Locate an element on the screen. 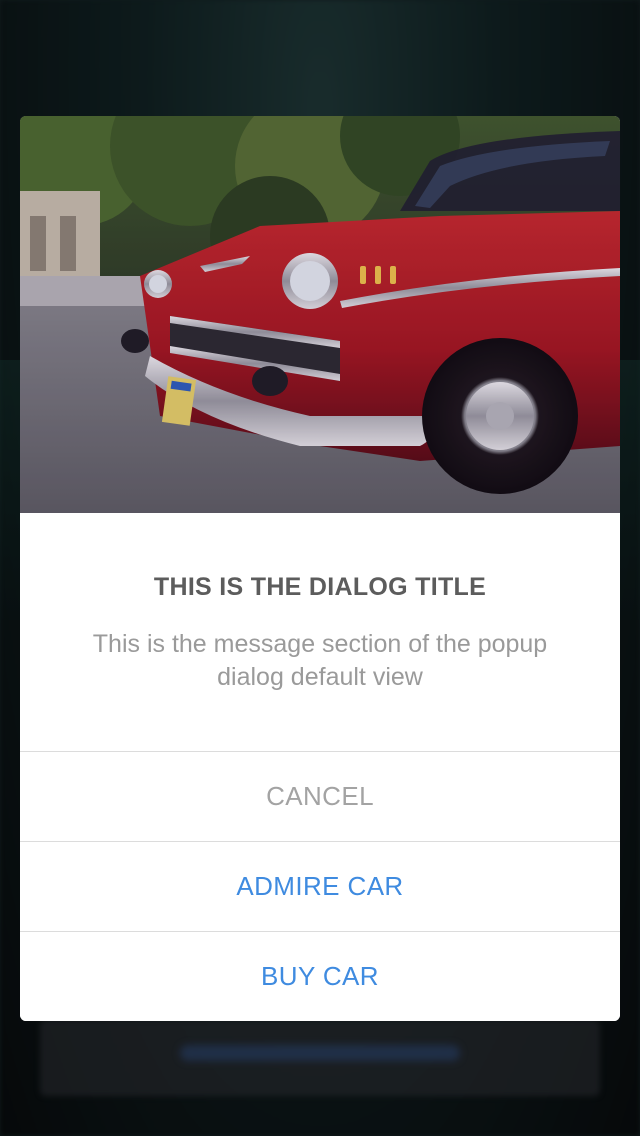 This screenshot has height=1136, width=640. buy-car-button: BUY CAR is located at coordinates (320, 976).